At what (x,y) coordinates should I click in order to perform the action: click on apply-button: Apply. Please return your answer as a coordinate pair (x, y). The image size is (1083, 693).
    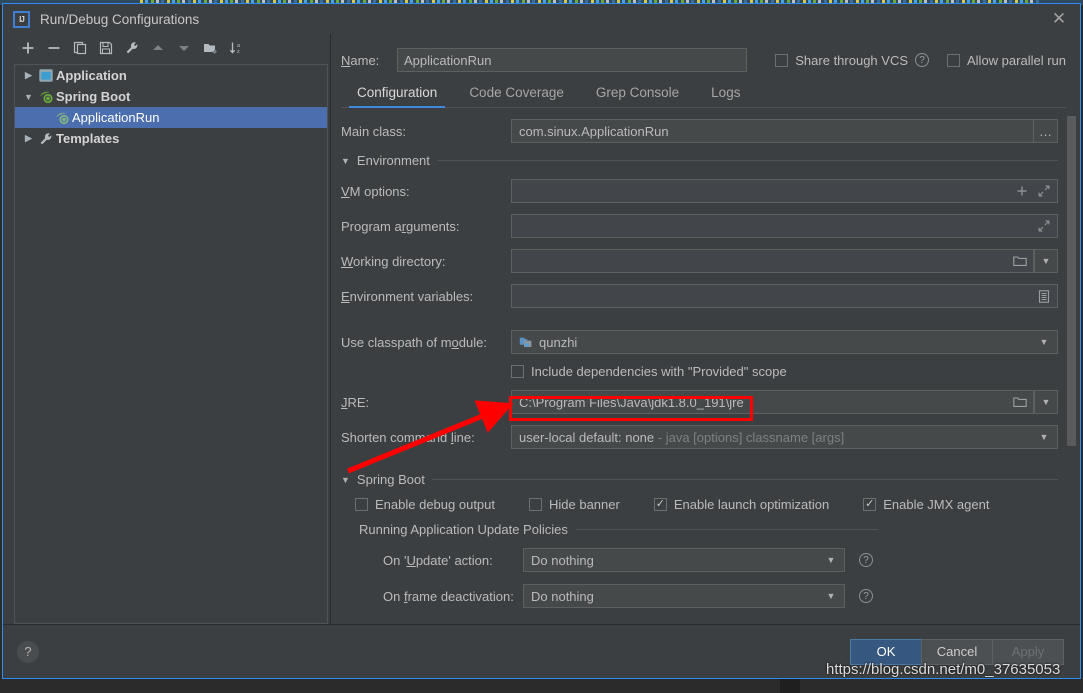
    Looking at the image, I should click on (1028, 651).